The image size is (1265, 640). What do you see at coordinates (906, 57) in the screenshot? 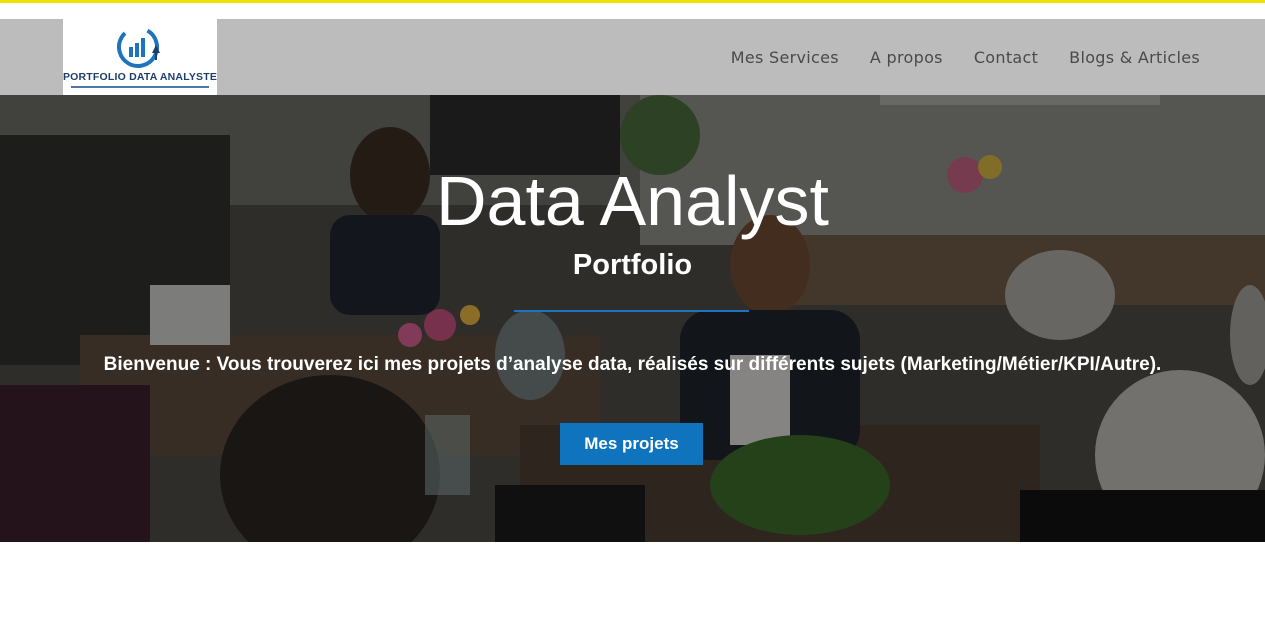
I see `nav-link-a-propos: A propos` at bounding box center [906, 57].